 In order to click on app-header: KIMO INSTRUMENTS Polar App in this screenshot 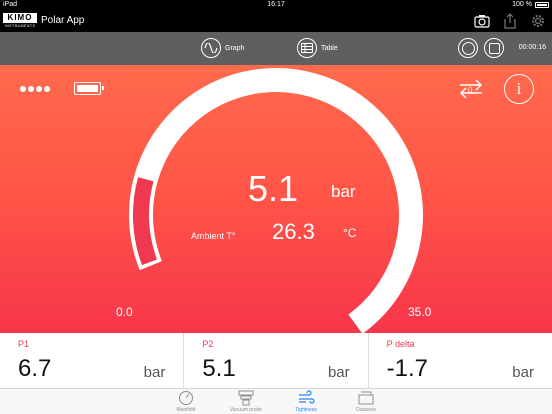, I will do `click(276, 21)`.